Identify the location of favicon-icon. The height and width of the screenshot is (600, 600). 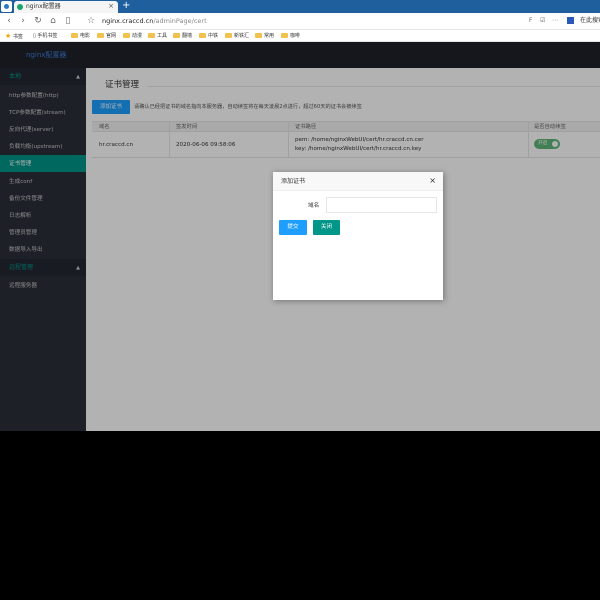
(20, 7).